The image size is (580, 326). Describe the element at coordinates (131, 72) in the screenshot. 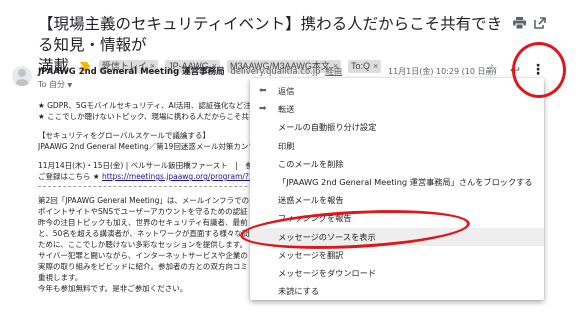

I see `sender-name: JPAAWG 2nd General Meeting 運営事務局` at that location.